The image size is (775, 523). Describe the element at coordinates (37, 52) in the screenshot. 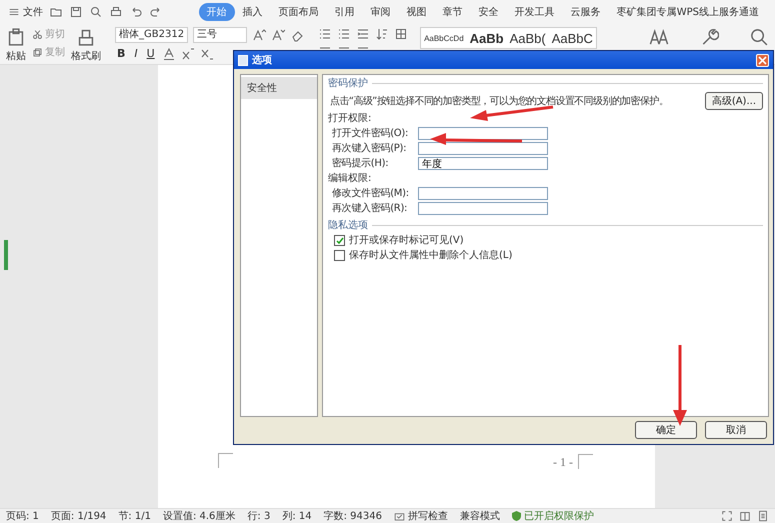

I see `copy-icon` at that location.